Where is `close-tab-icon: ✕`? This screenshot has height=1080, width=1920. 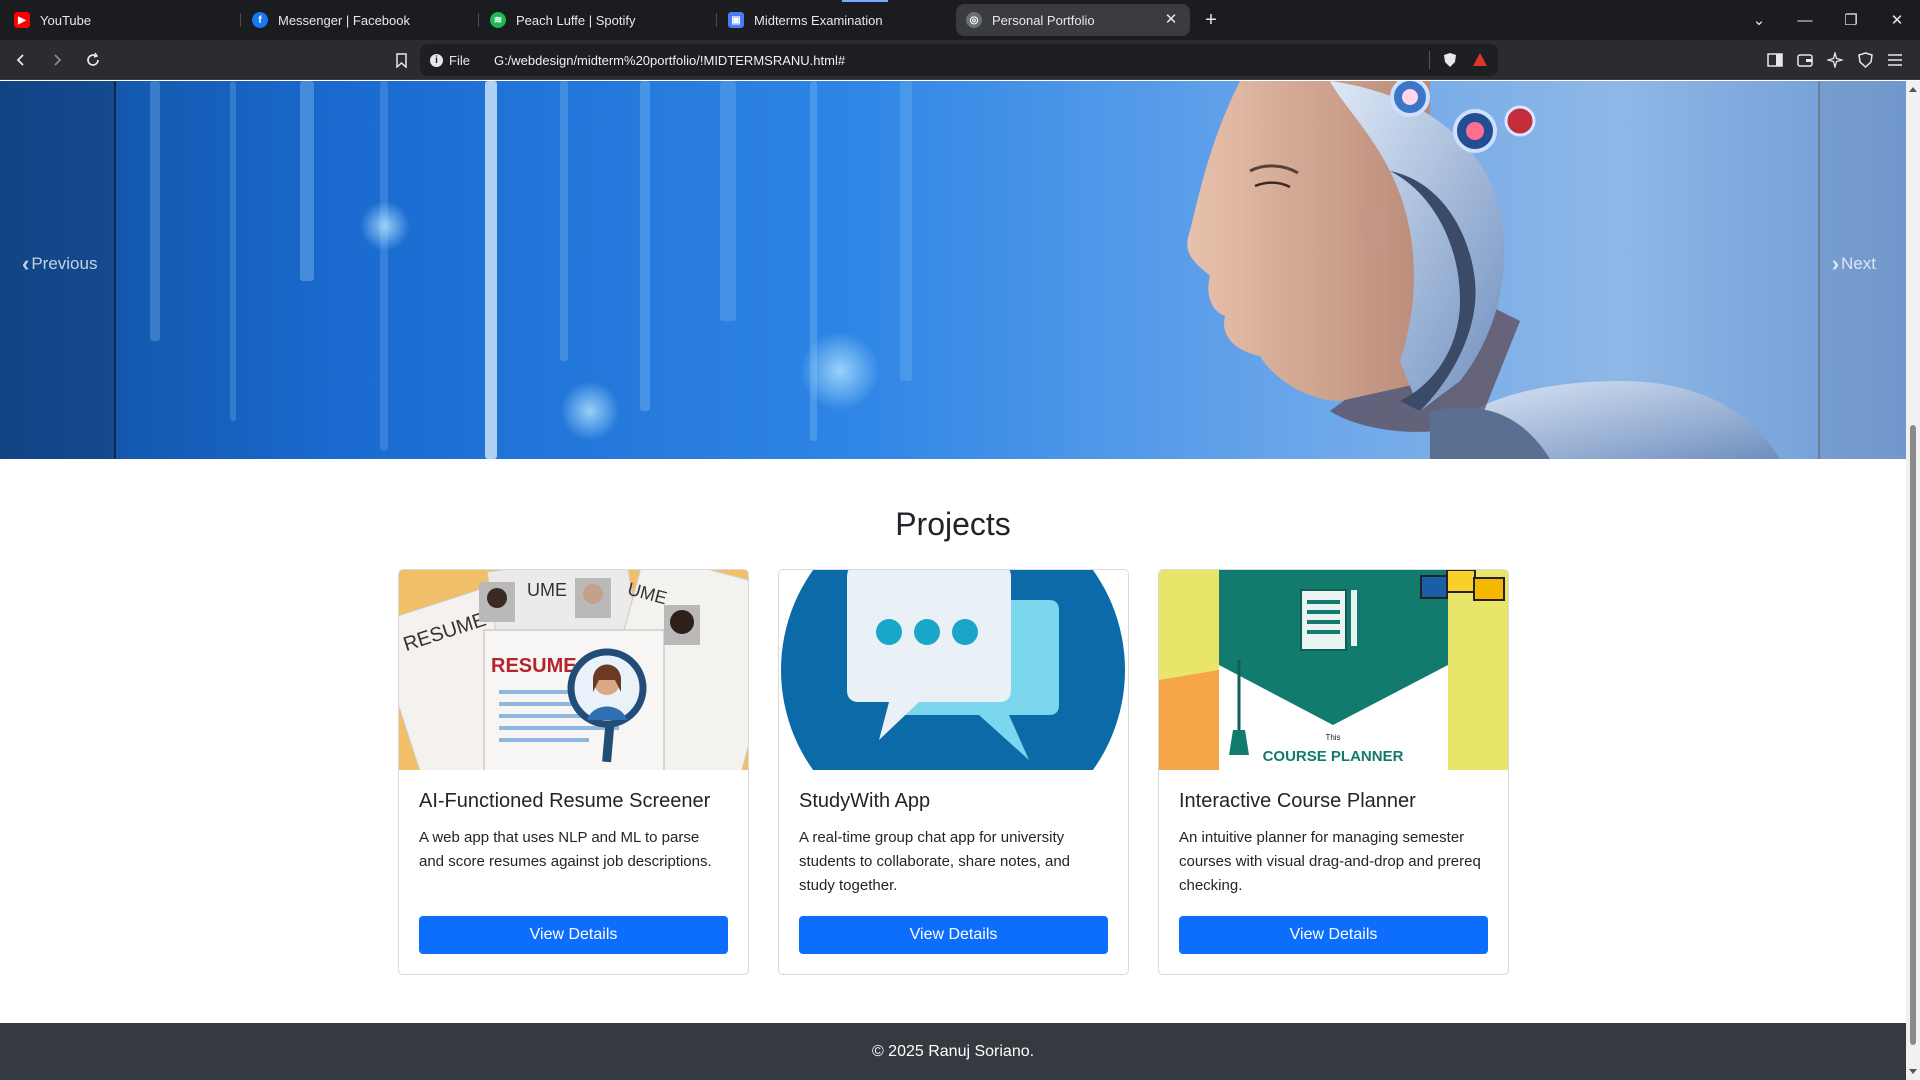
close-tab-icon: ✕ is located at coordinates (1171, 20).